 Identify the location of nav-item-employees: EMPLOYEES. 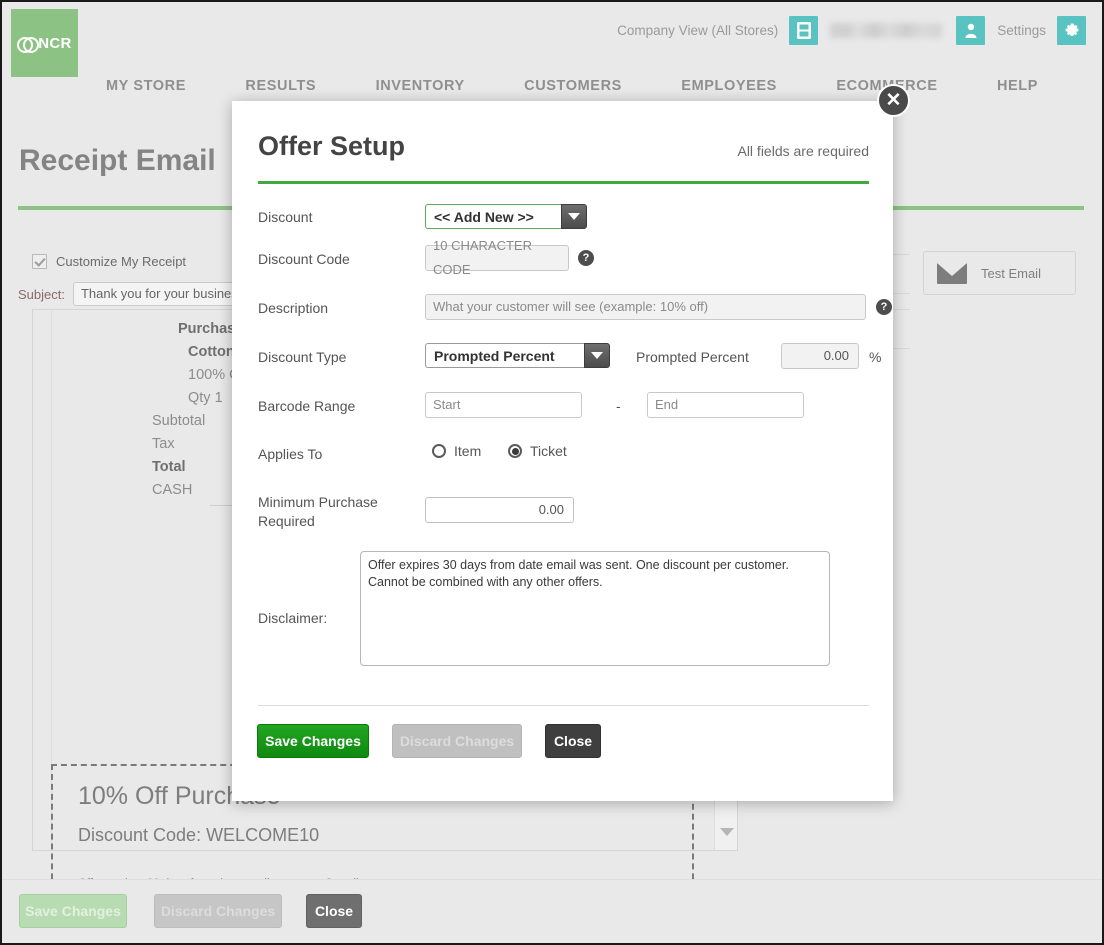
(729, 86).